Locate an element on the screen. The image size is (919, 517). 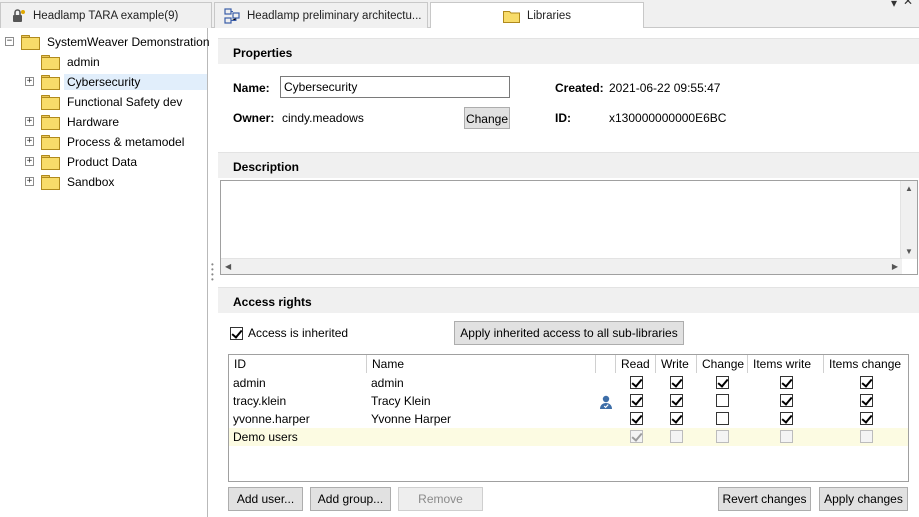
owner-label: Owner: is located at coordinates (254, 118).